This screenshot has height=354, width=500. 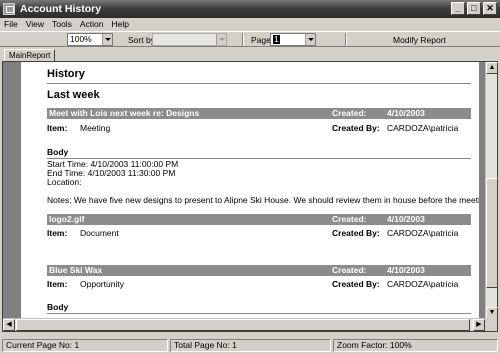 I want to click on tab-main-report: MainReport, so click(x=30, y=55).